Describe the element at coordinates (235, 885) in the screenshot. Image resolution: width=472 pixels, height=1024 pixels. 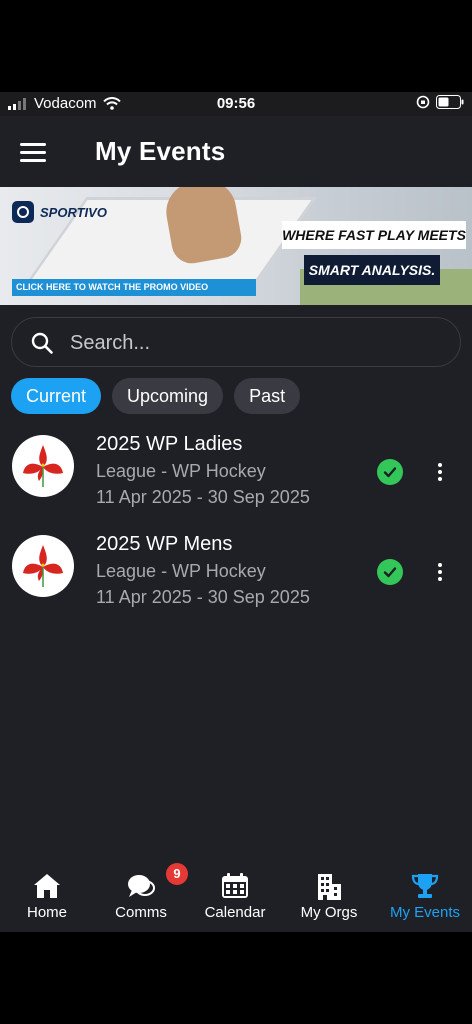
I see `calendar-icon` at that location.